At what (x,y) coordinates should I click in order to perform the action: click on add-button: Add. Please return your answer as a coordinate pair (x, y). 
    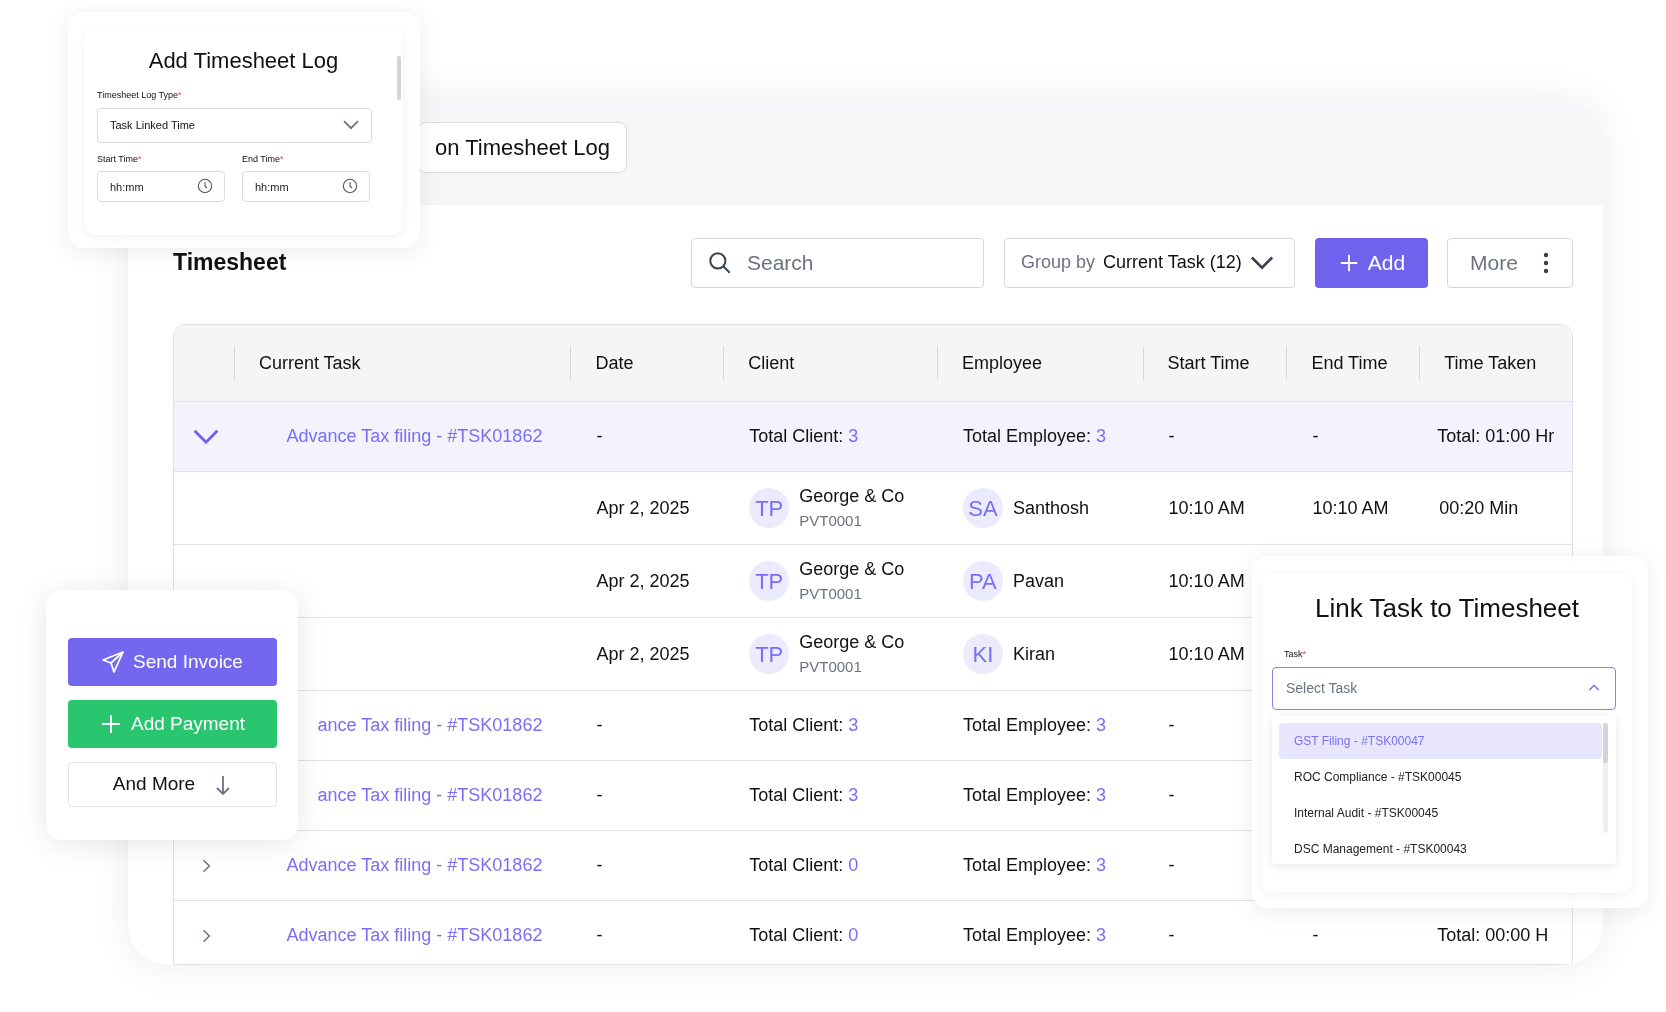
    Looking at the image, I should click on (1371, 262).